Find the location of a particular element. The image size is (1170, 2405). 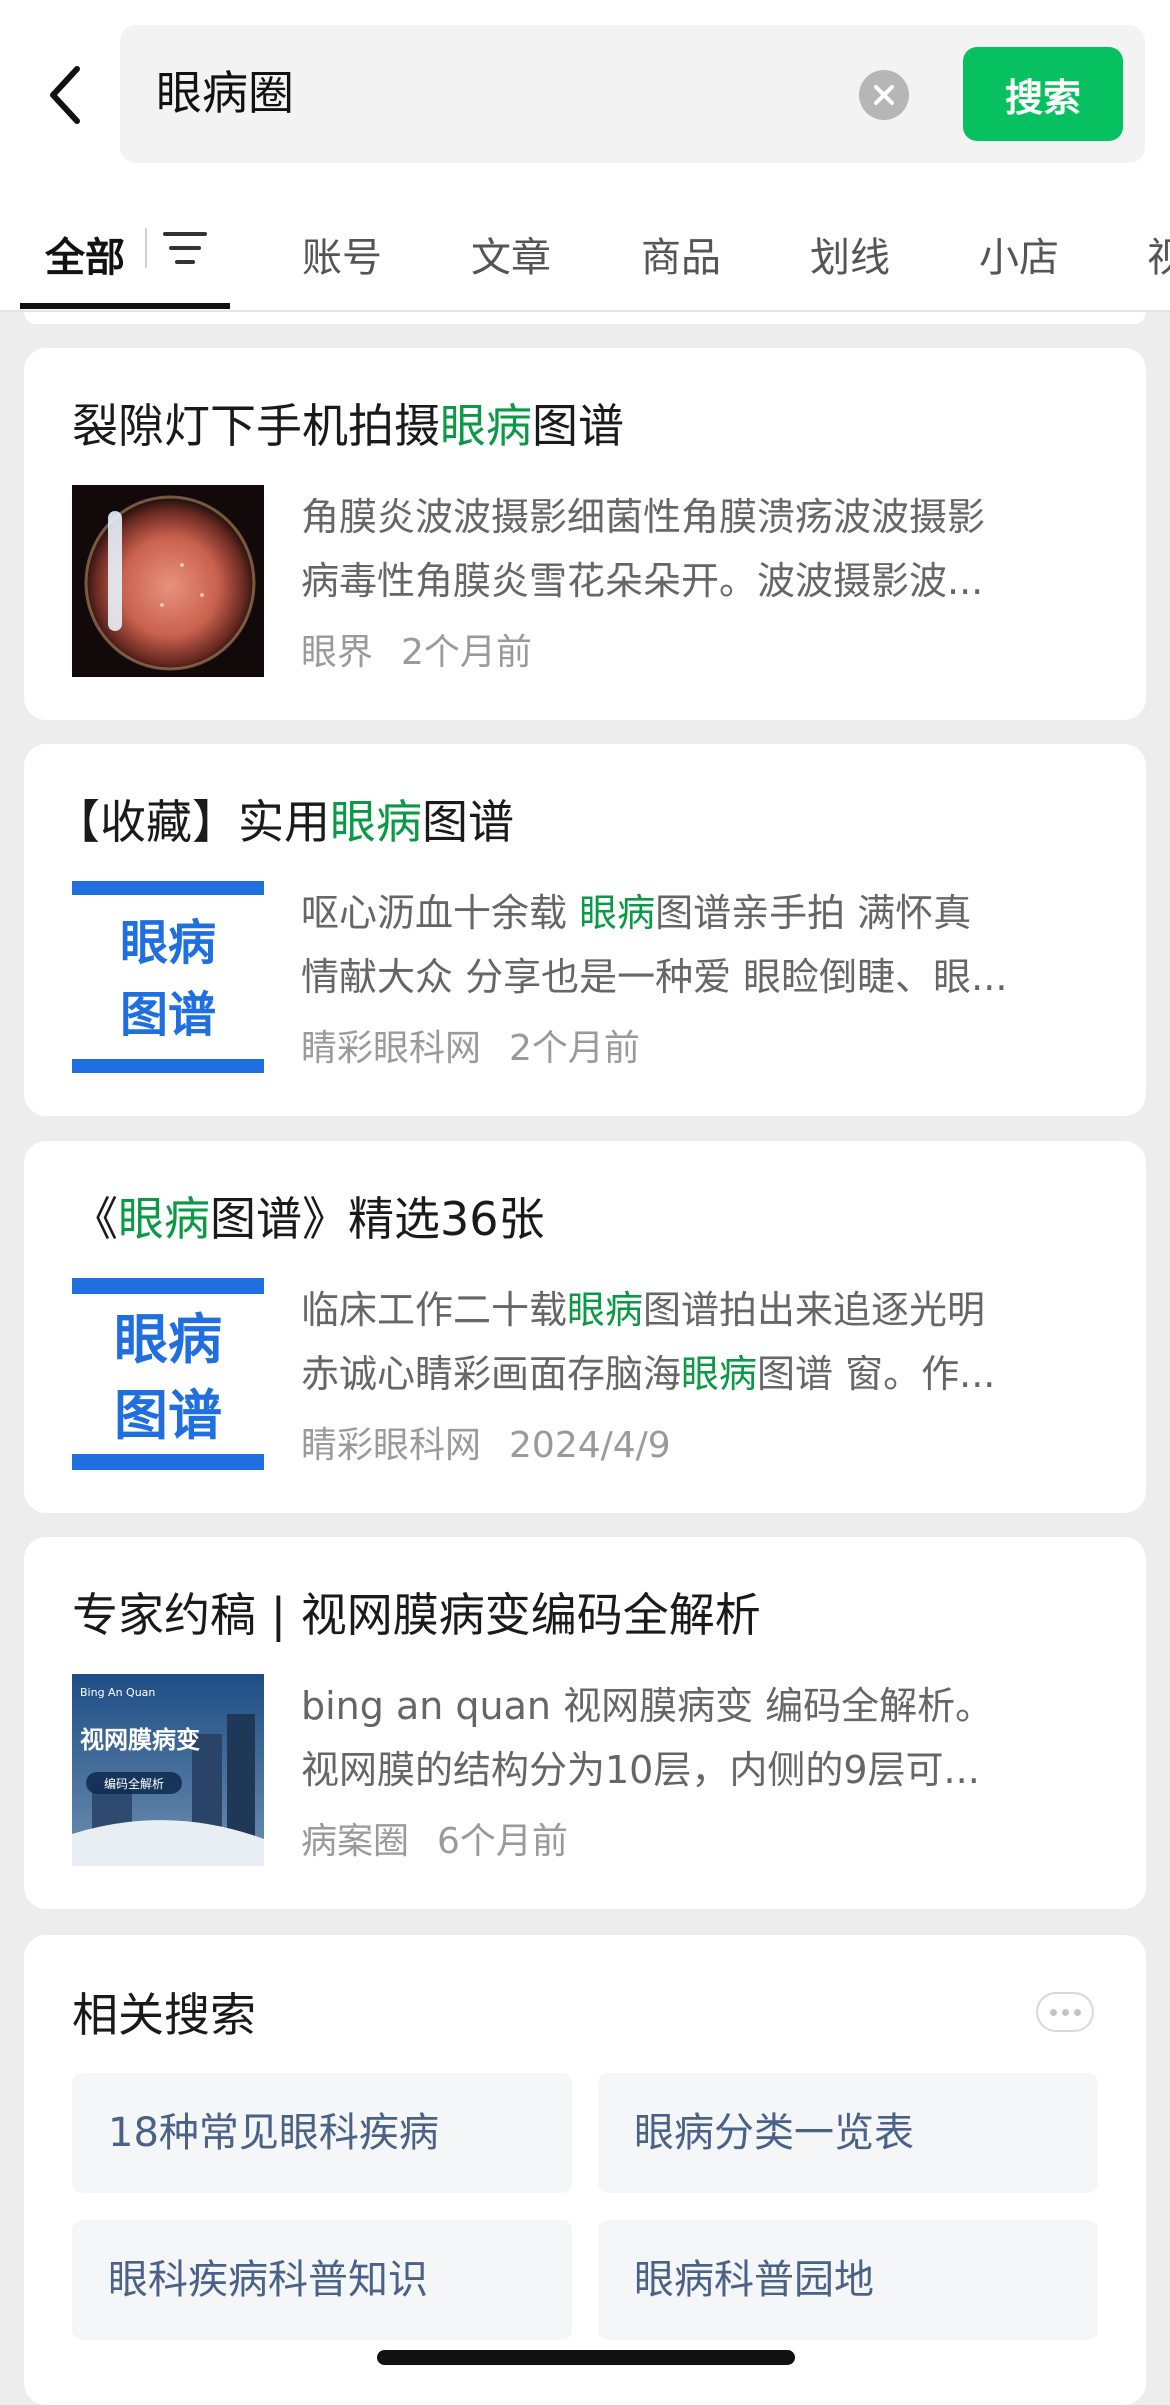

result-meta: 眼界 2个月前 is located at coordinates (416, 653).